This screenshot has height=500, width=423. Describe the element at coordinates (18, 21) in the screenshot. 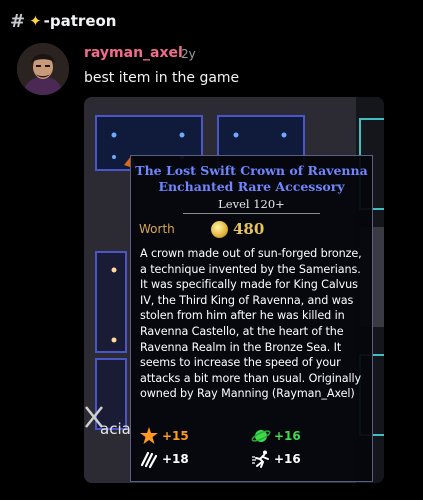

I see `hash-icon: #` at that location.